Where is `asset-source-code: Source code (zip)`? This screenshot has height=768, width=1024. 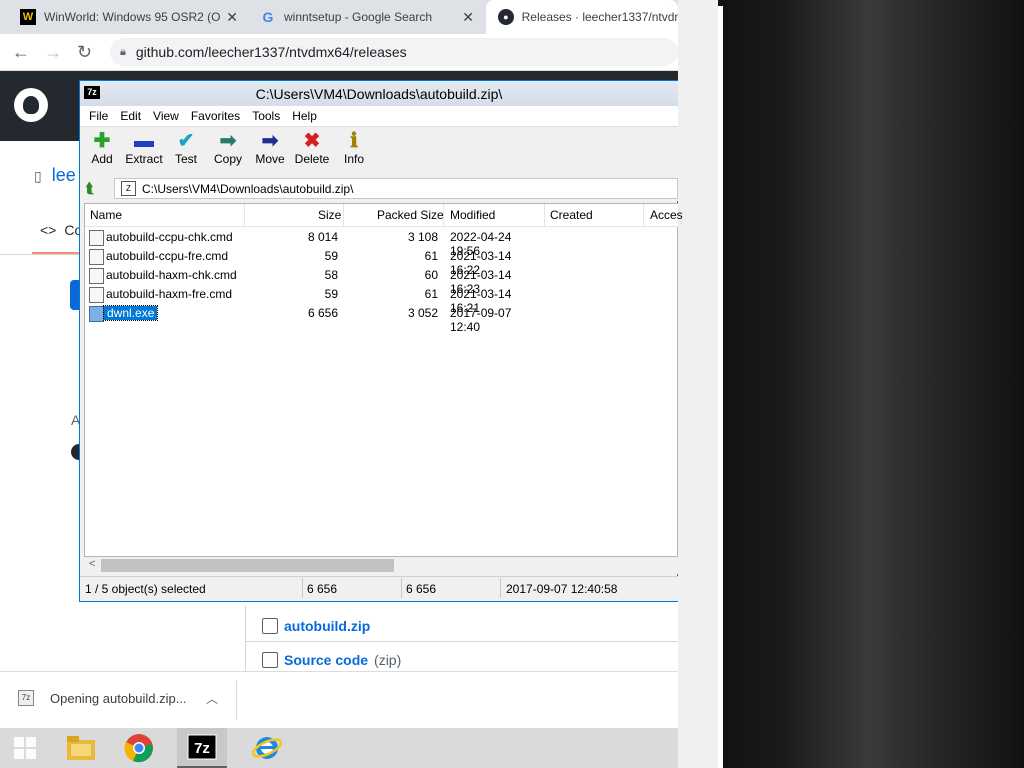 asset-source-code: Source code (zip) is located at coordinates (331, 660).